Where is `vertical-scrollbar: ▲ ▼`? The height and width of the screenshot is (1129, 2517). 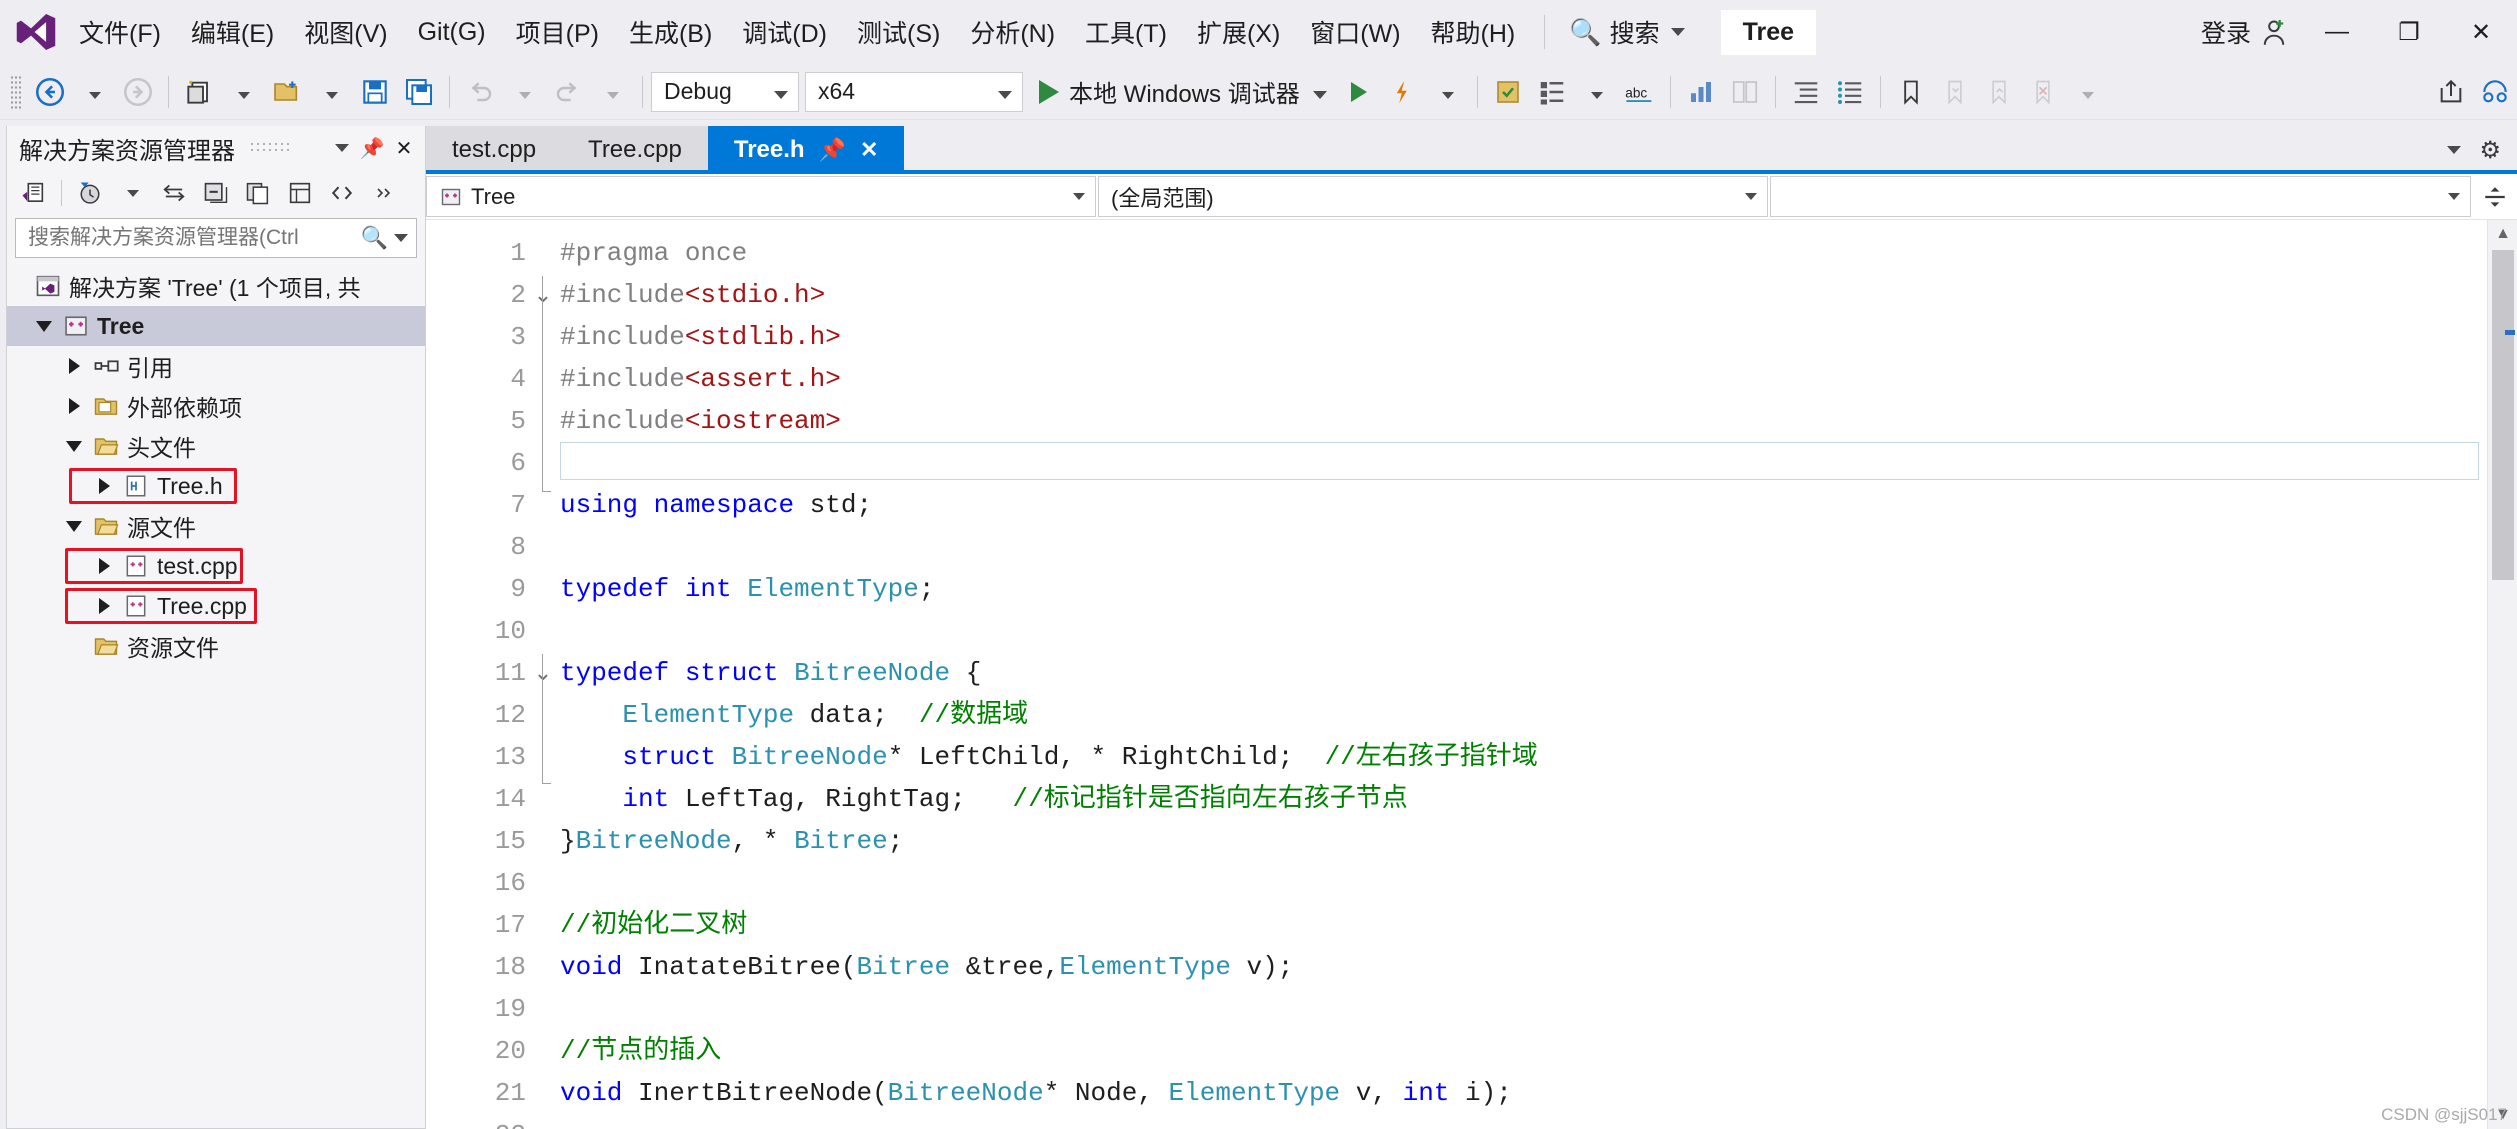
vertical-scrollbar: ▲ ▼ is located at coordinates (2502, 674).